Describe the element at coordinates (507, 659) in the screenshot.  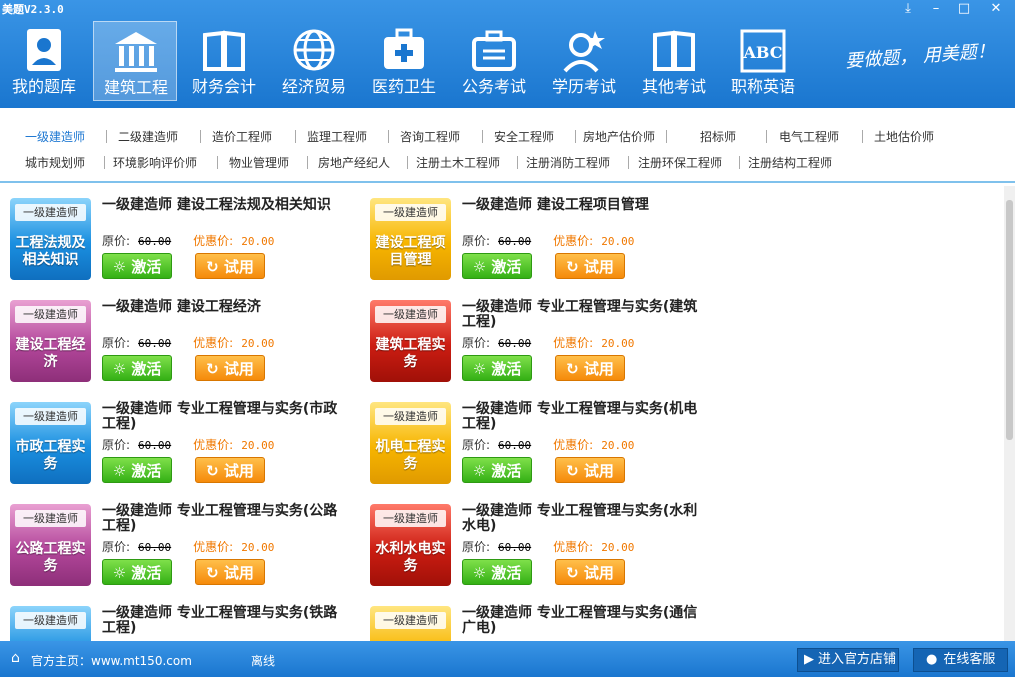
I see `status-bar: ⌂ 官方主页：www.mt150.com 离线 ▶ 进入官方店铺 ● 在线客服` at that location.